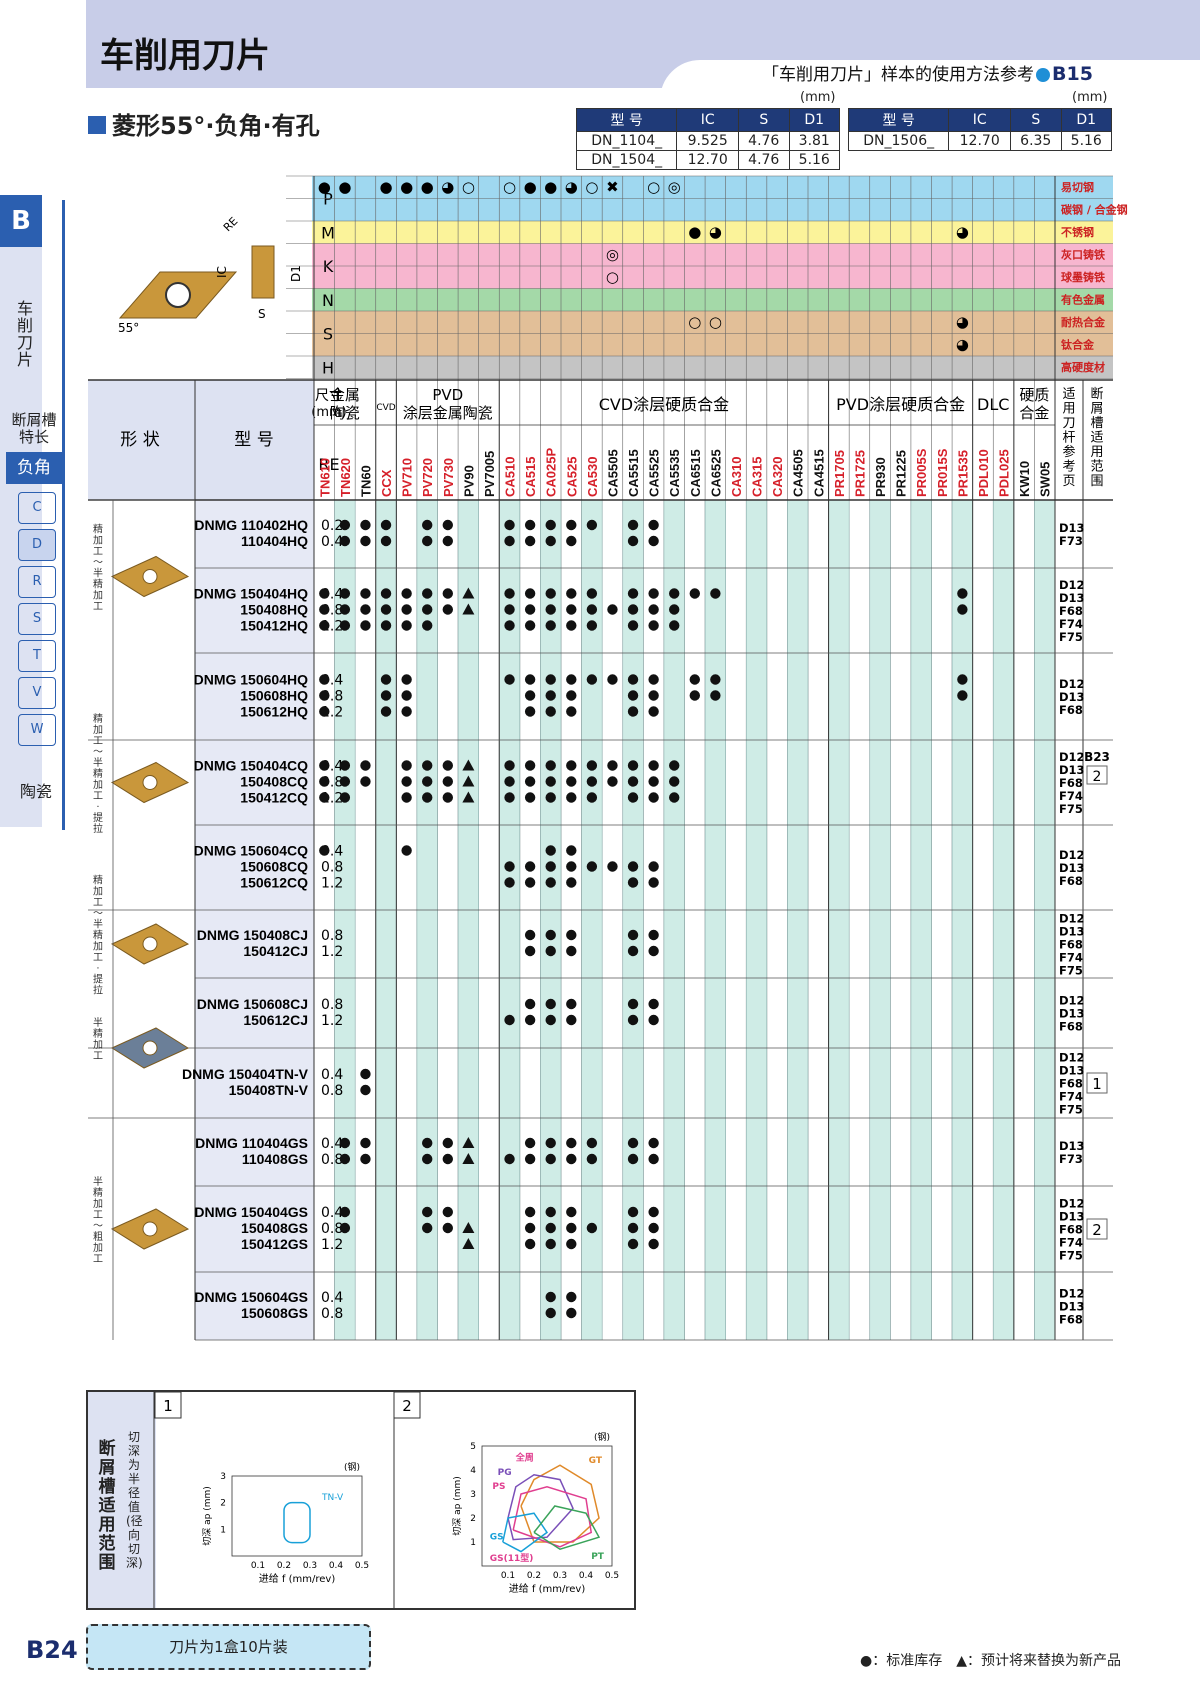 This screenshot has height=1697, width=1200. Describe the element at coordinates (524, 1457) in the screenshot. I see `region-label: 全周` at that location.